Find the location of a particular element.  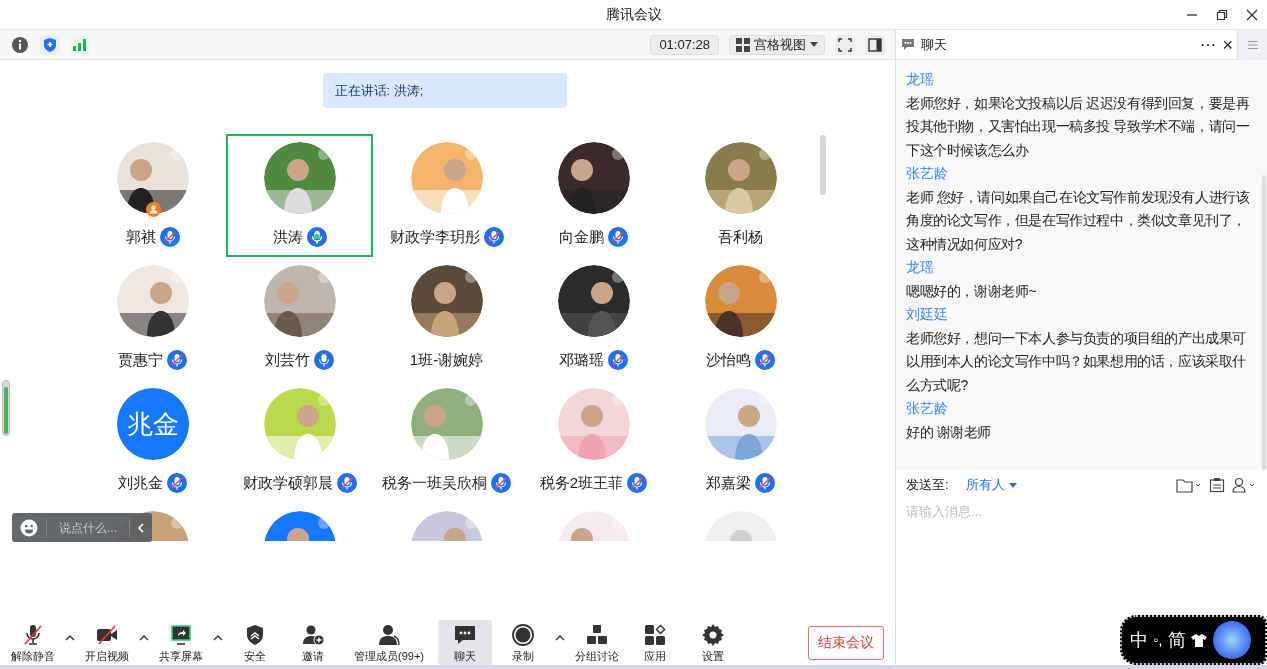

toolbar-button: 解除静音 is located at coordinates (33, 642).